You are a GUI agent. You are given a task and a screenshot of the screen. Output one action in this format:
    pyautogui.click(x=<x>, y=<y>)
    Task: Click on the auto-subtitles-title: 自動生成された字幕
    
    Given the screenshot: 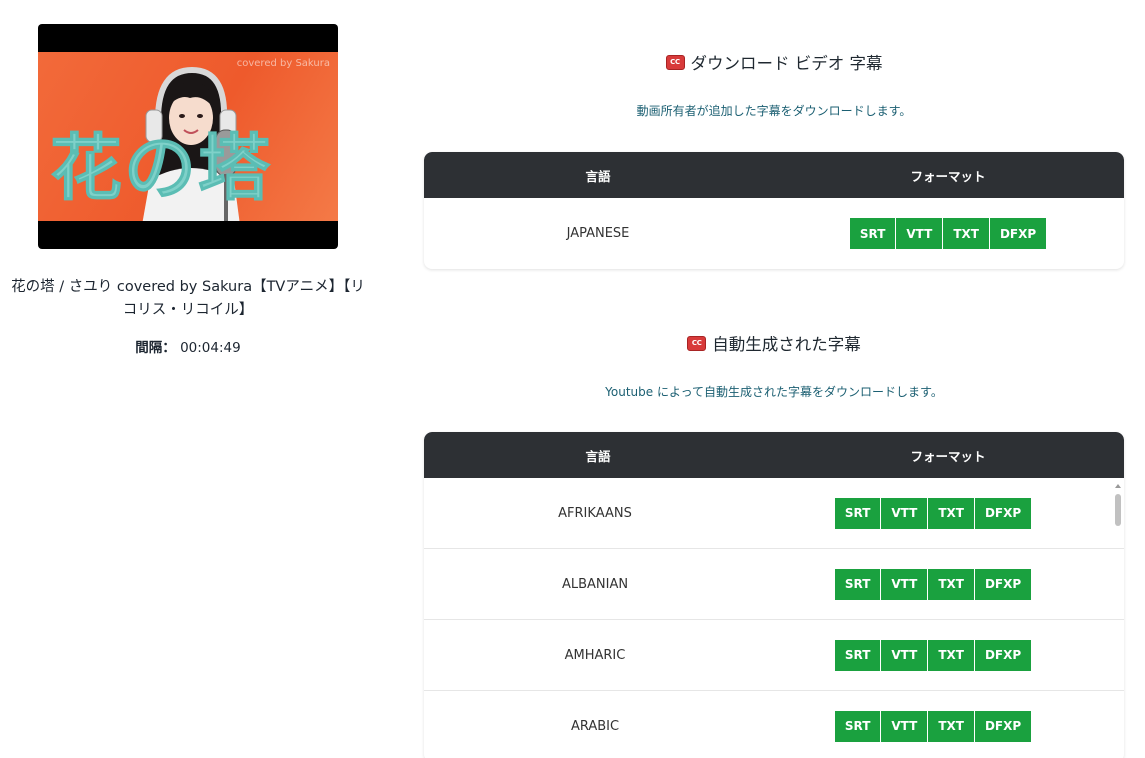 What is the action you would take?
    pyautogui.click(x=786, y=344)
    